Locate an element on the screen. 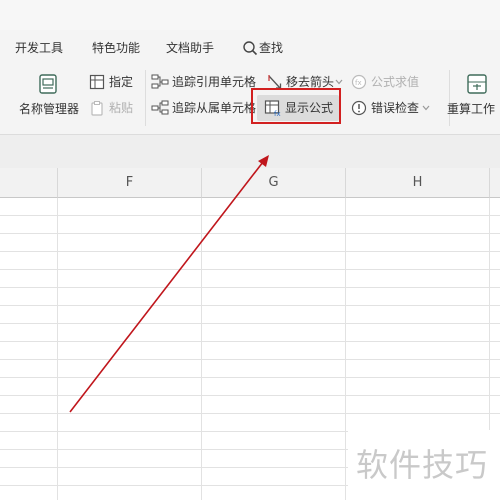  evaluate-formula-label: 公式求值 is located at coordinates (395, 82).